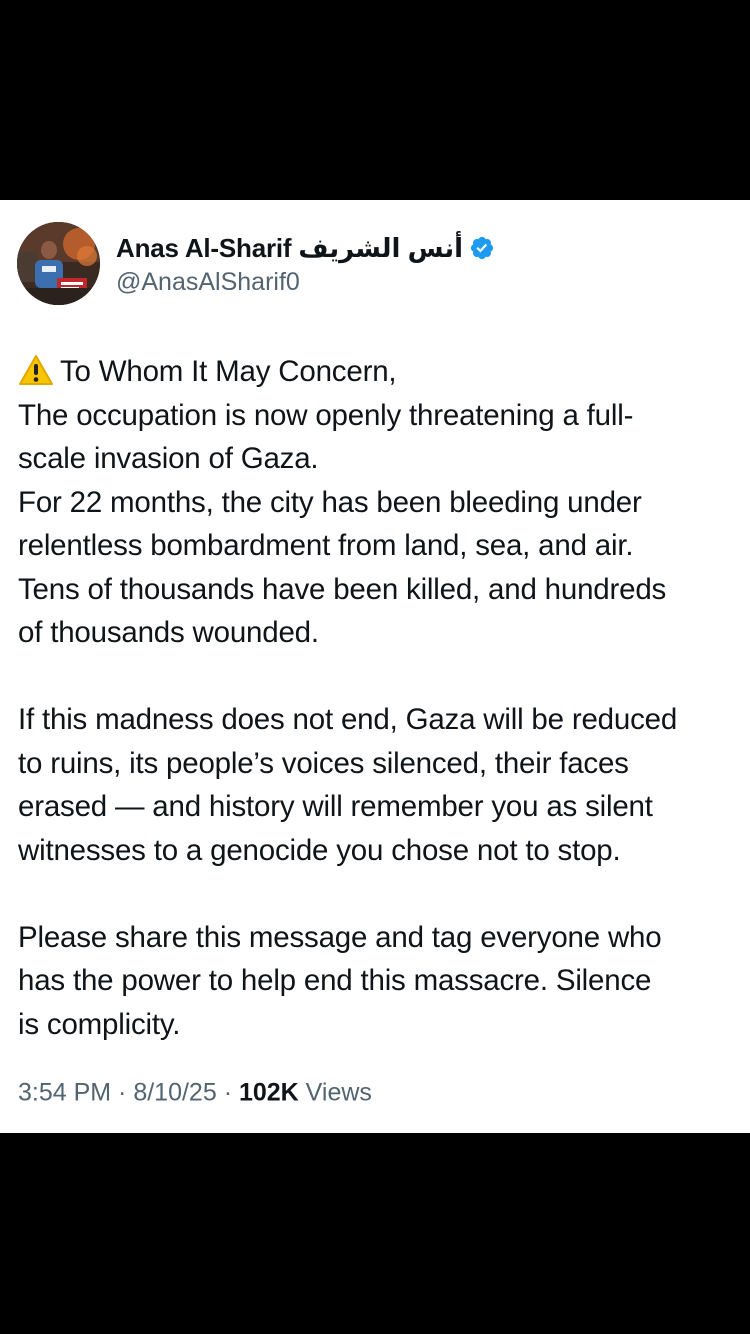 This screenshot has height=1334, width=750. What do you see at coordinates (289, 248) in the screenshot?
I see `display-name: Anas Al-Sharif أنس الشريف` at bounding box center [289, 248].